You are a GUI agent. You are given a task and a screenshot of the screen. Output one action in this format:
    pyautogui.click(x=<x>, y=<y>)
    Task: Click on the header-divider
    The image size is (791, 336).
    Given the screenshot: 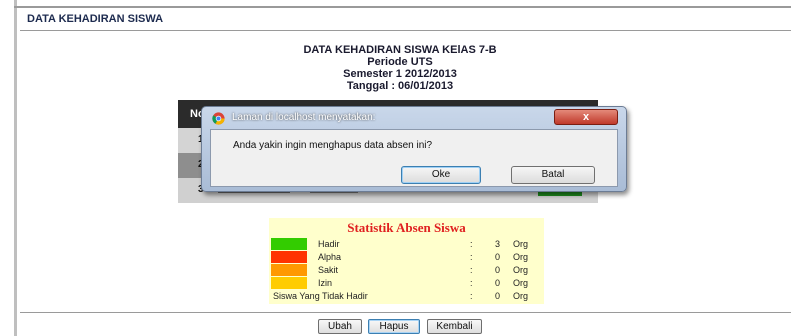 What is the action you would take?
    pyautogui.click(x=405, y=30)
    